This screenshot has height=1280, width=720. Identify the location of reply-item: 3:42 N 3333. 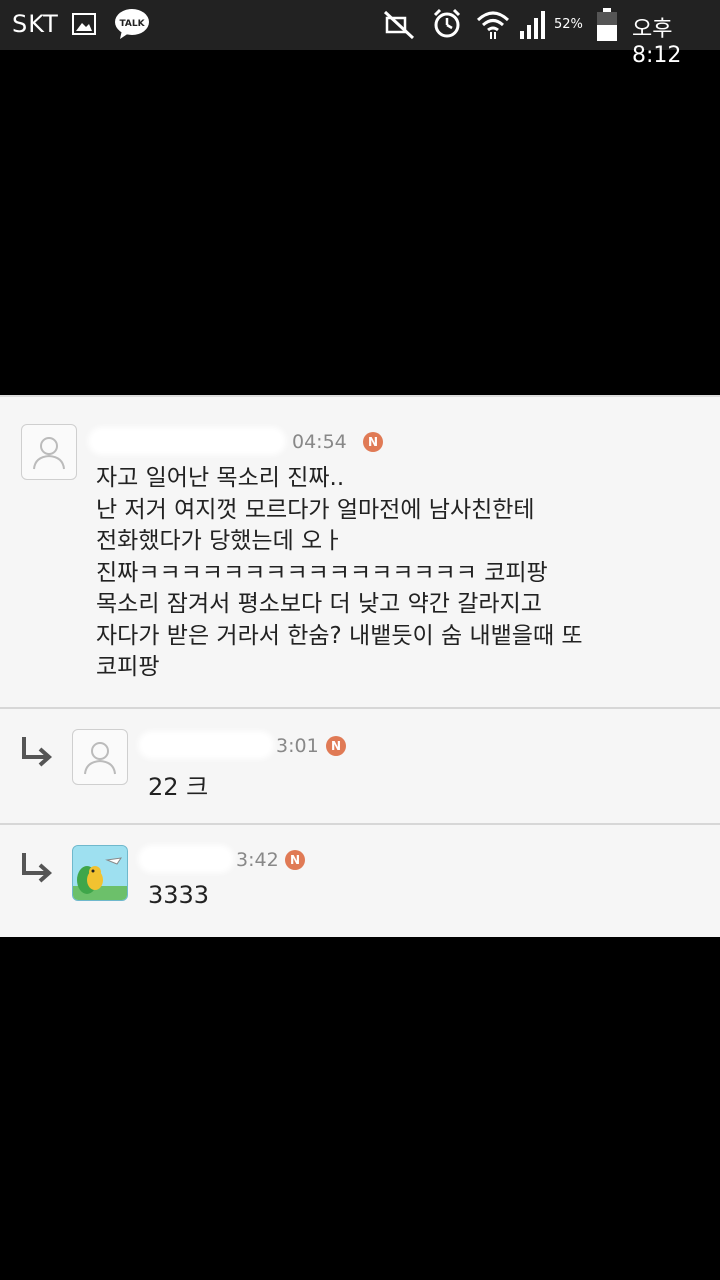
(360, 881).